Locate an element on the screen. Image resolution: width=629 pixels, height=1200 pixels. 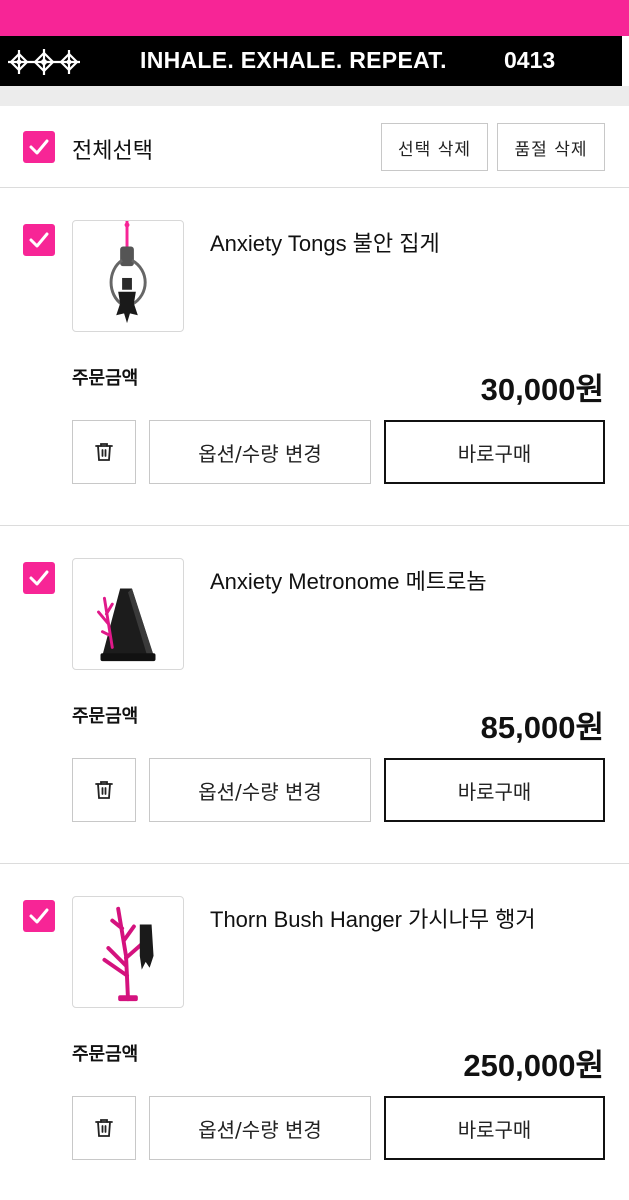
item-price: 30,000원 is located at coordinates (542, 389).